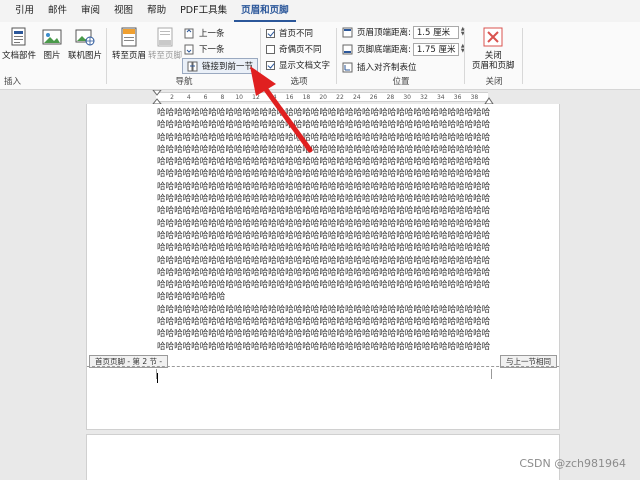  I want to click on text-line: 哈哈哈哈哈哈哈哈, so click(324, 297).